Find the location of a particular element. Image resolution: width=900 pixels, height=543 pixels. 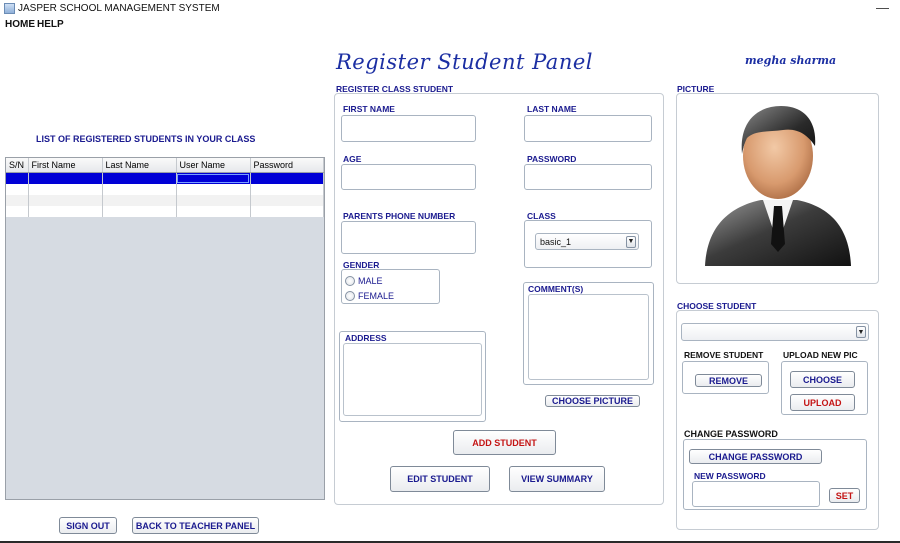

gender-male-option: MALE is located at coordinates (364, 281).